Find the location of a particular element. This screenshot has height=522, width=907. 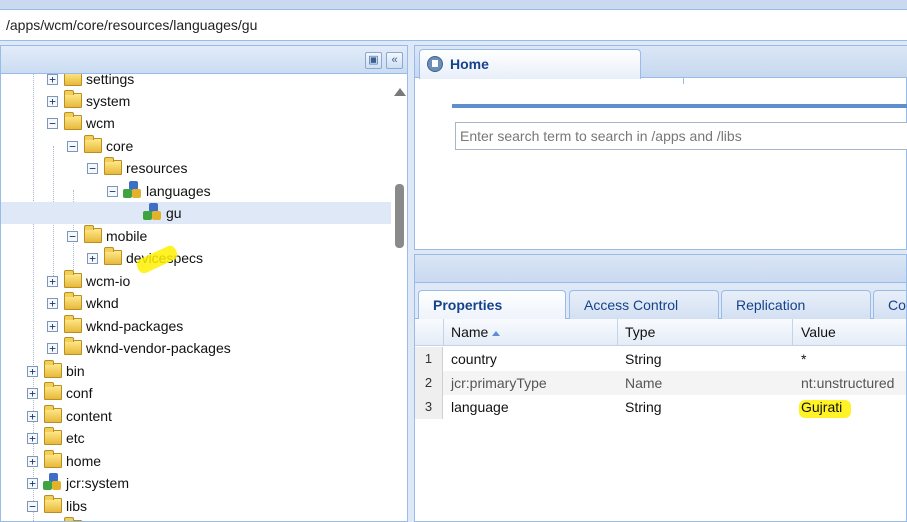

tree-node-label: libs is located at coordinates (77, 506).